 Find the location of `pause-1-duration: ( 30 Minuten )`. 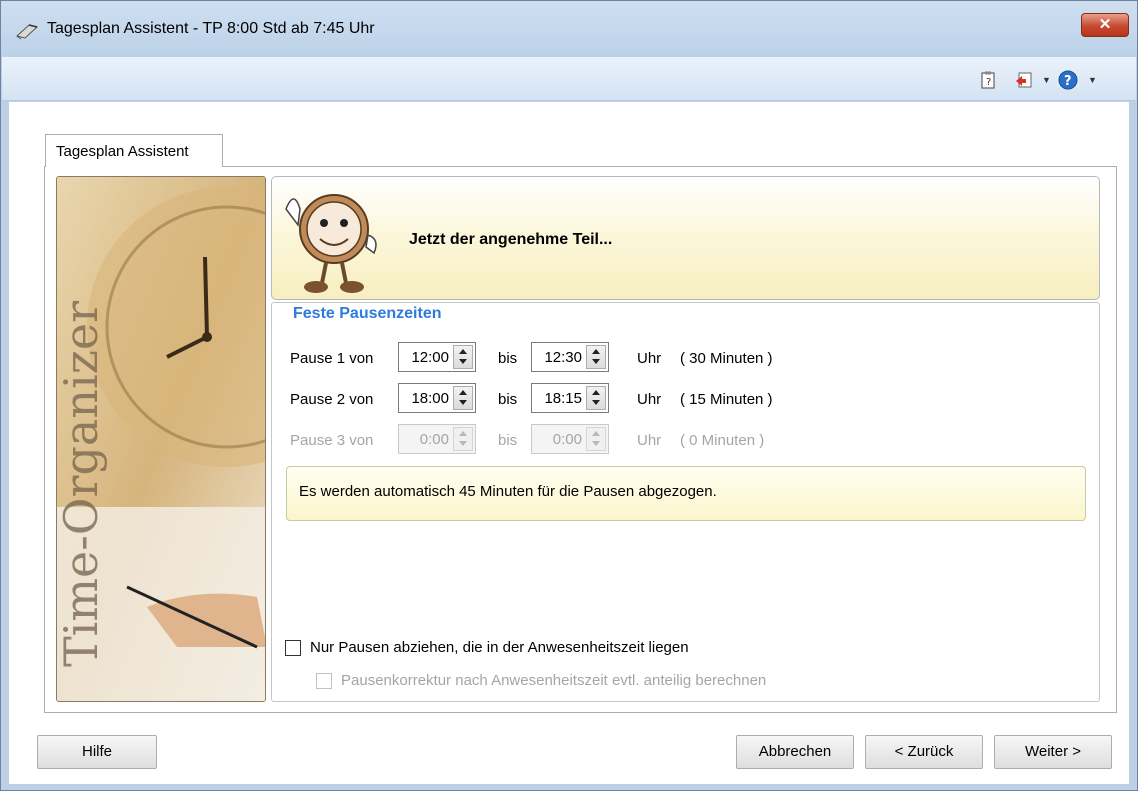

pause-1-duration: ( 30 Minuten ) is located at coordinates (726, 358).